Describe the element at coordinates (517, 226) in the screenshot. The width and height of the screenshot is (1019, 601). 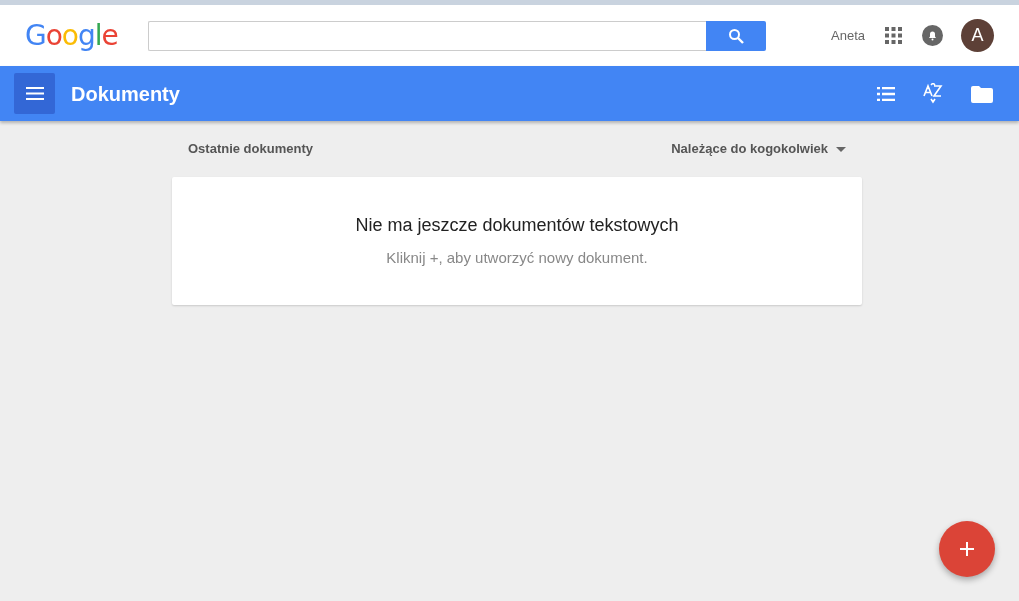
I see `empty-state-heading: Nie ma jeszcze dokumentów tekstowych` at that location.